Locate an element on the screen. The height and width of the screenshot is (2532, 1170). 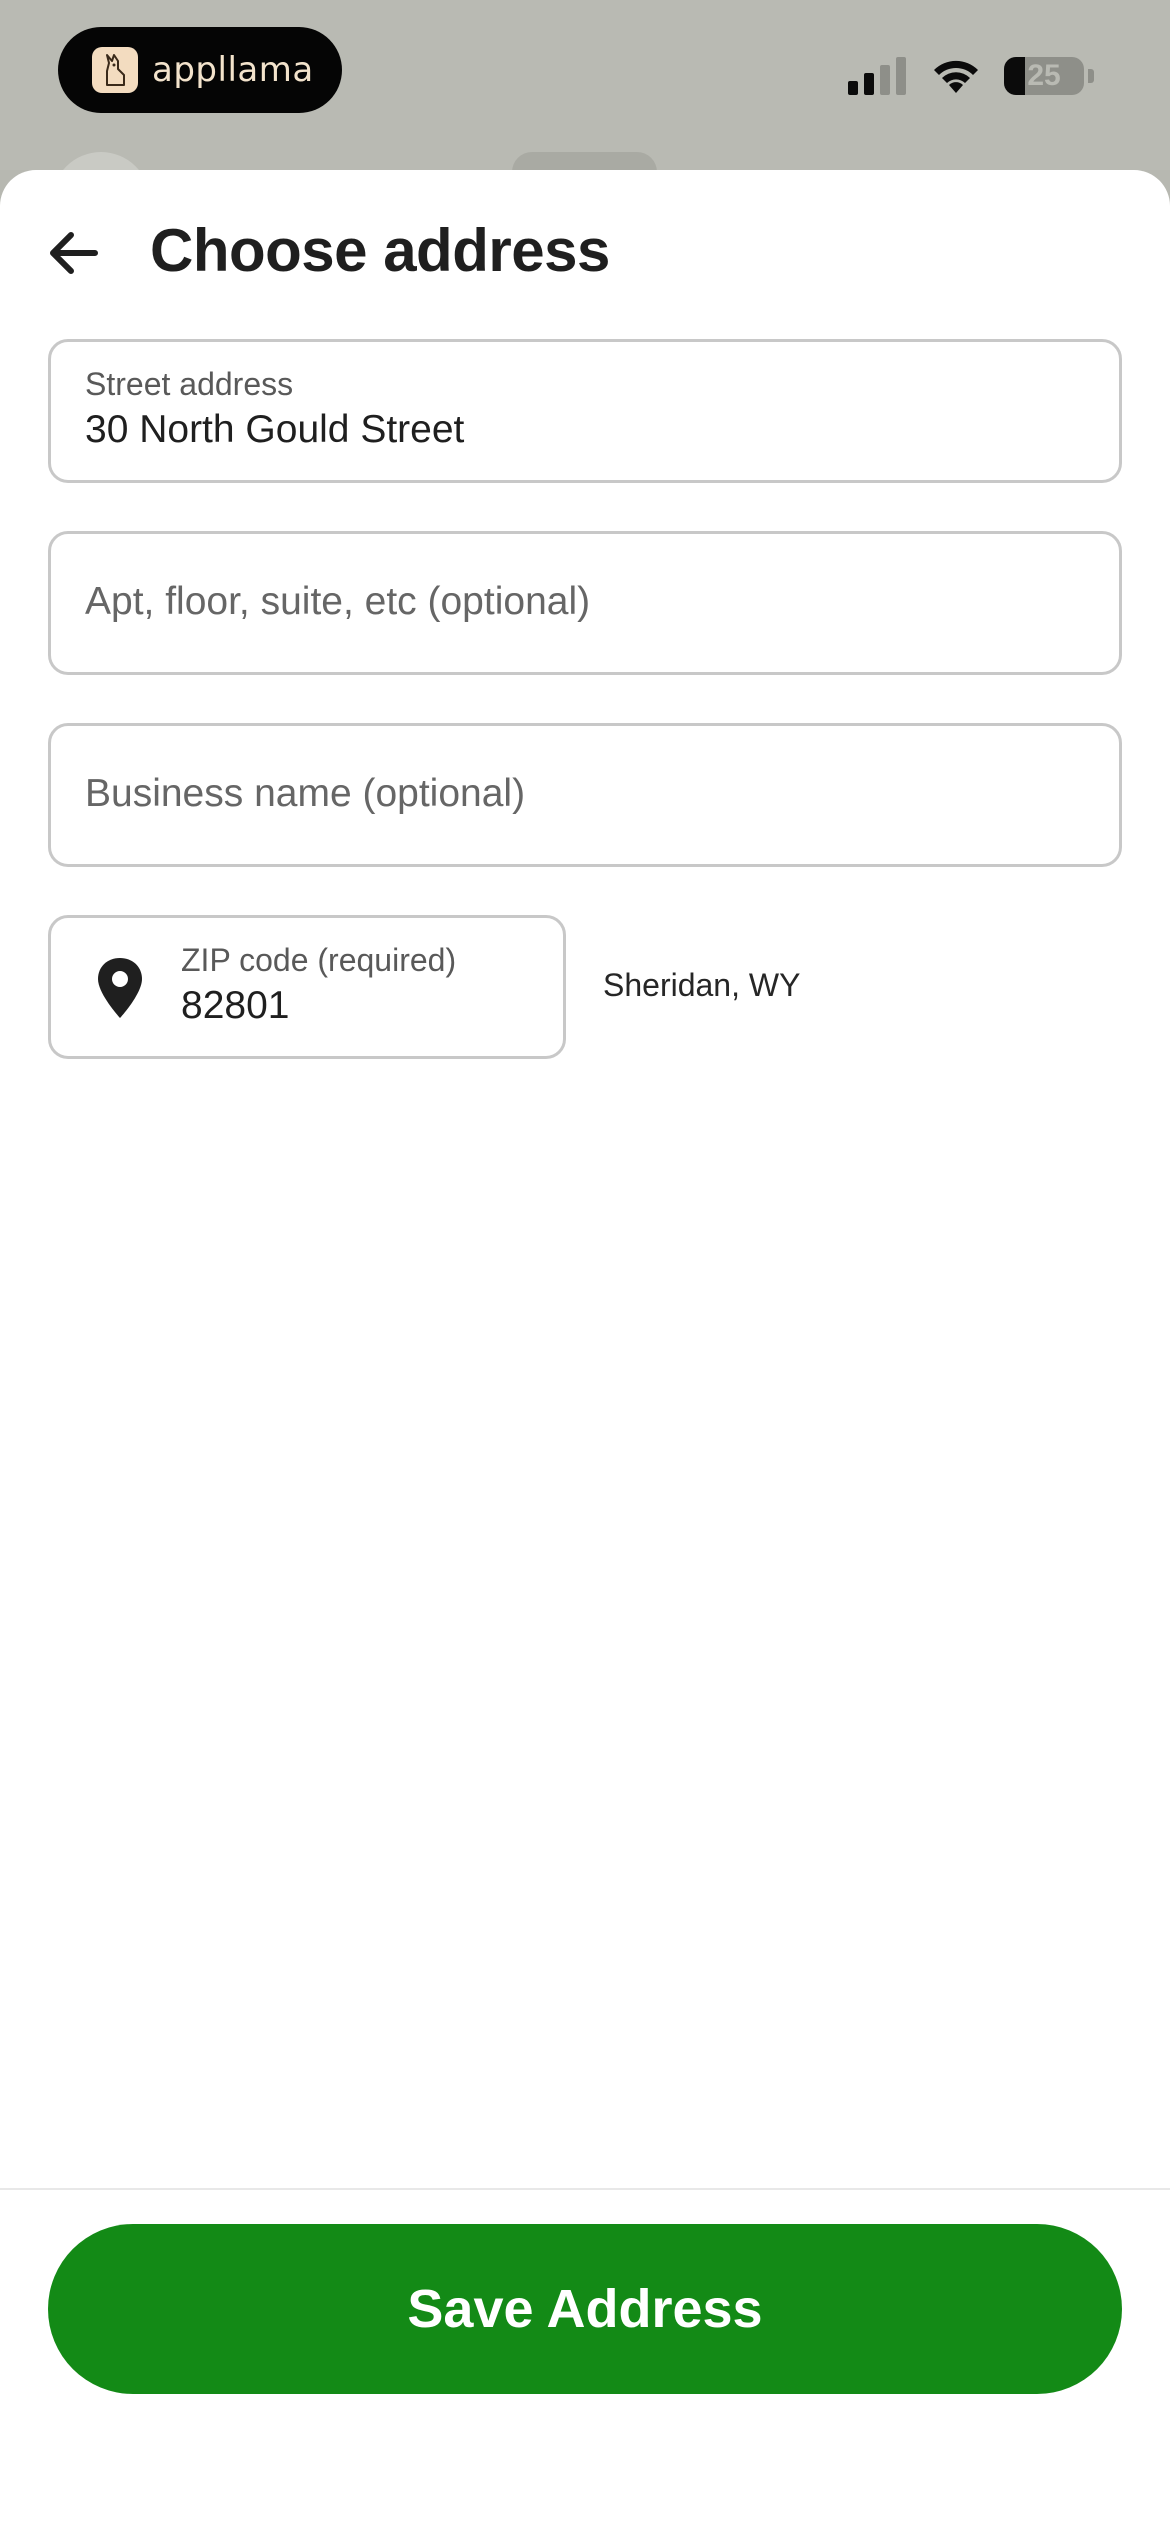
zip-code-value: 82801 is located at coordinates (235, 1006).